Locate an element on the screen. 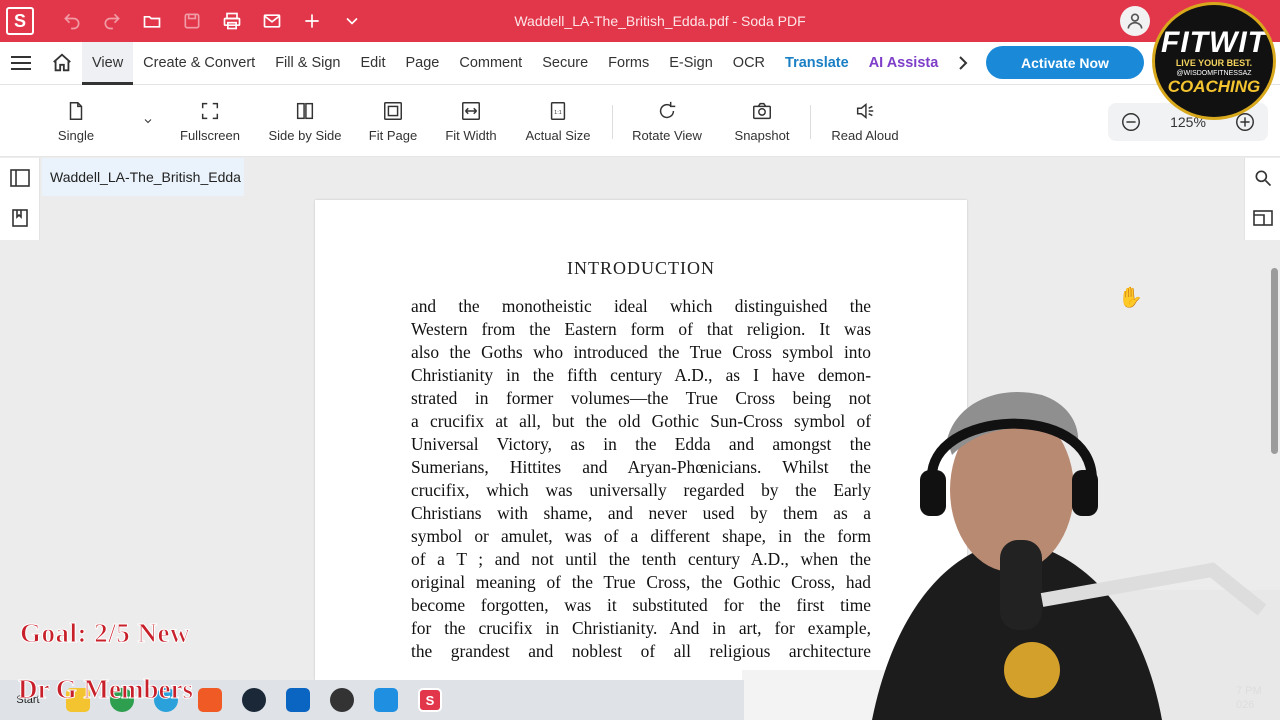 This screenshot has height=720, width=1280. snapshot-button: Snapshot is located at coordinates (762, 121).